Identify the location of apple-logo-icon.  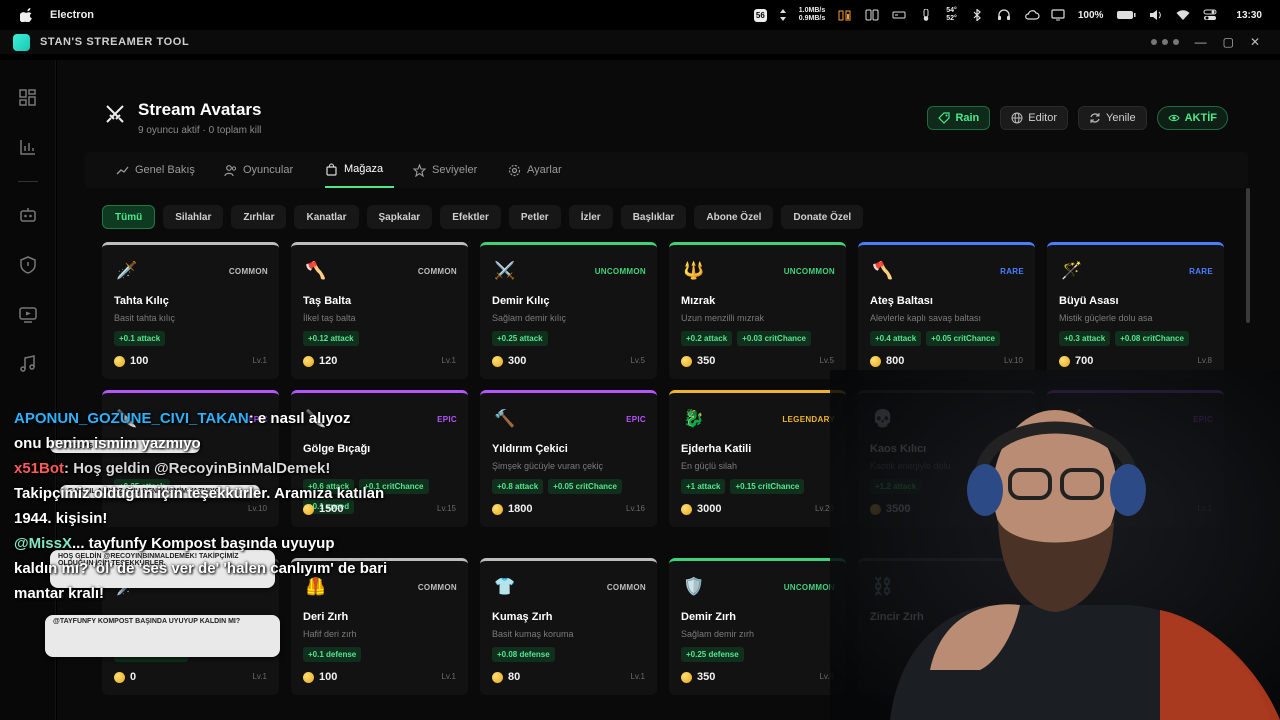
(27, 15).